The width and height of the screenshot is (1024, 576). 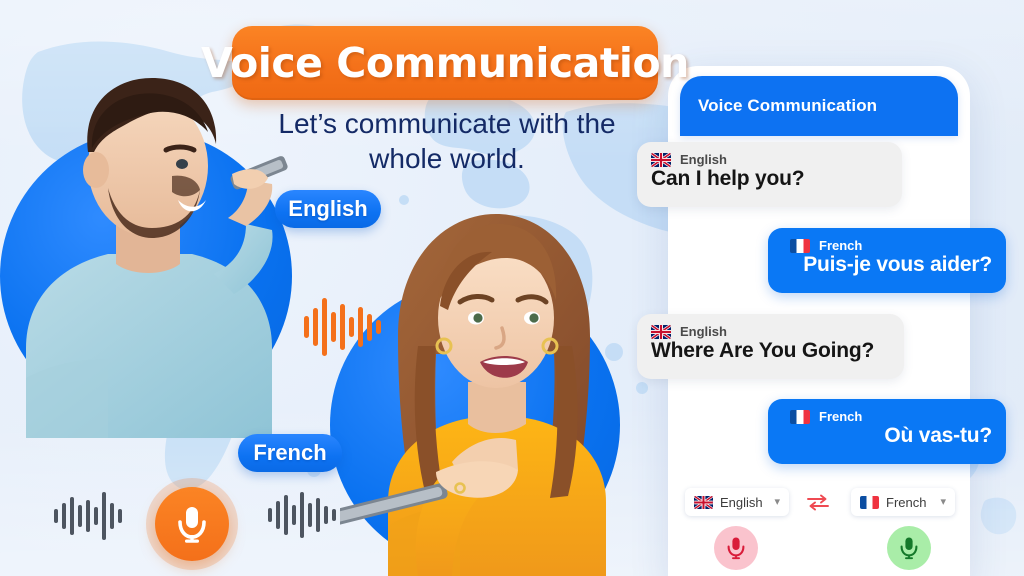 What do you see at coordinates (302, 515) in the screenshot?
I see `waveform-right-dark` at bounding box center [302, 515].